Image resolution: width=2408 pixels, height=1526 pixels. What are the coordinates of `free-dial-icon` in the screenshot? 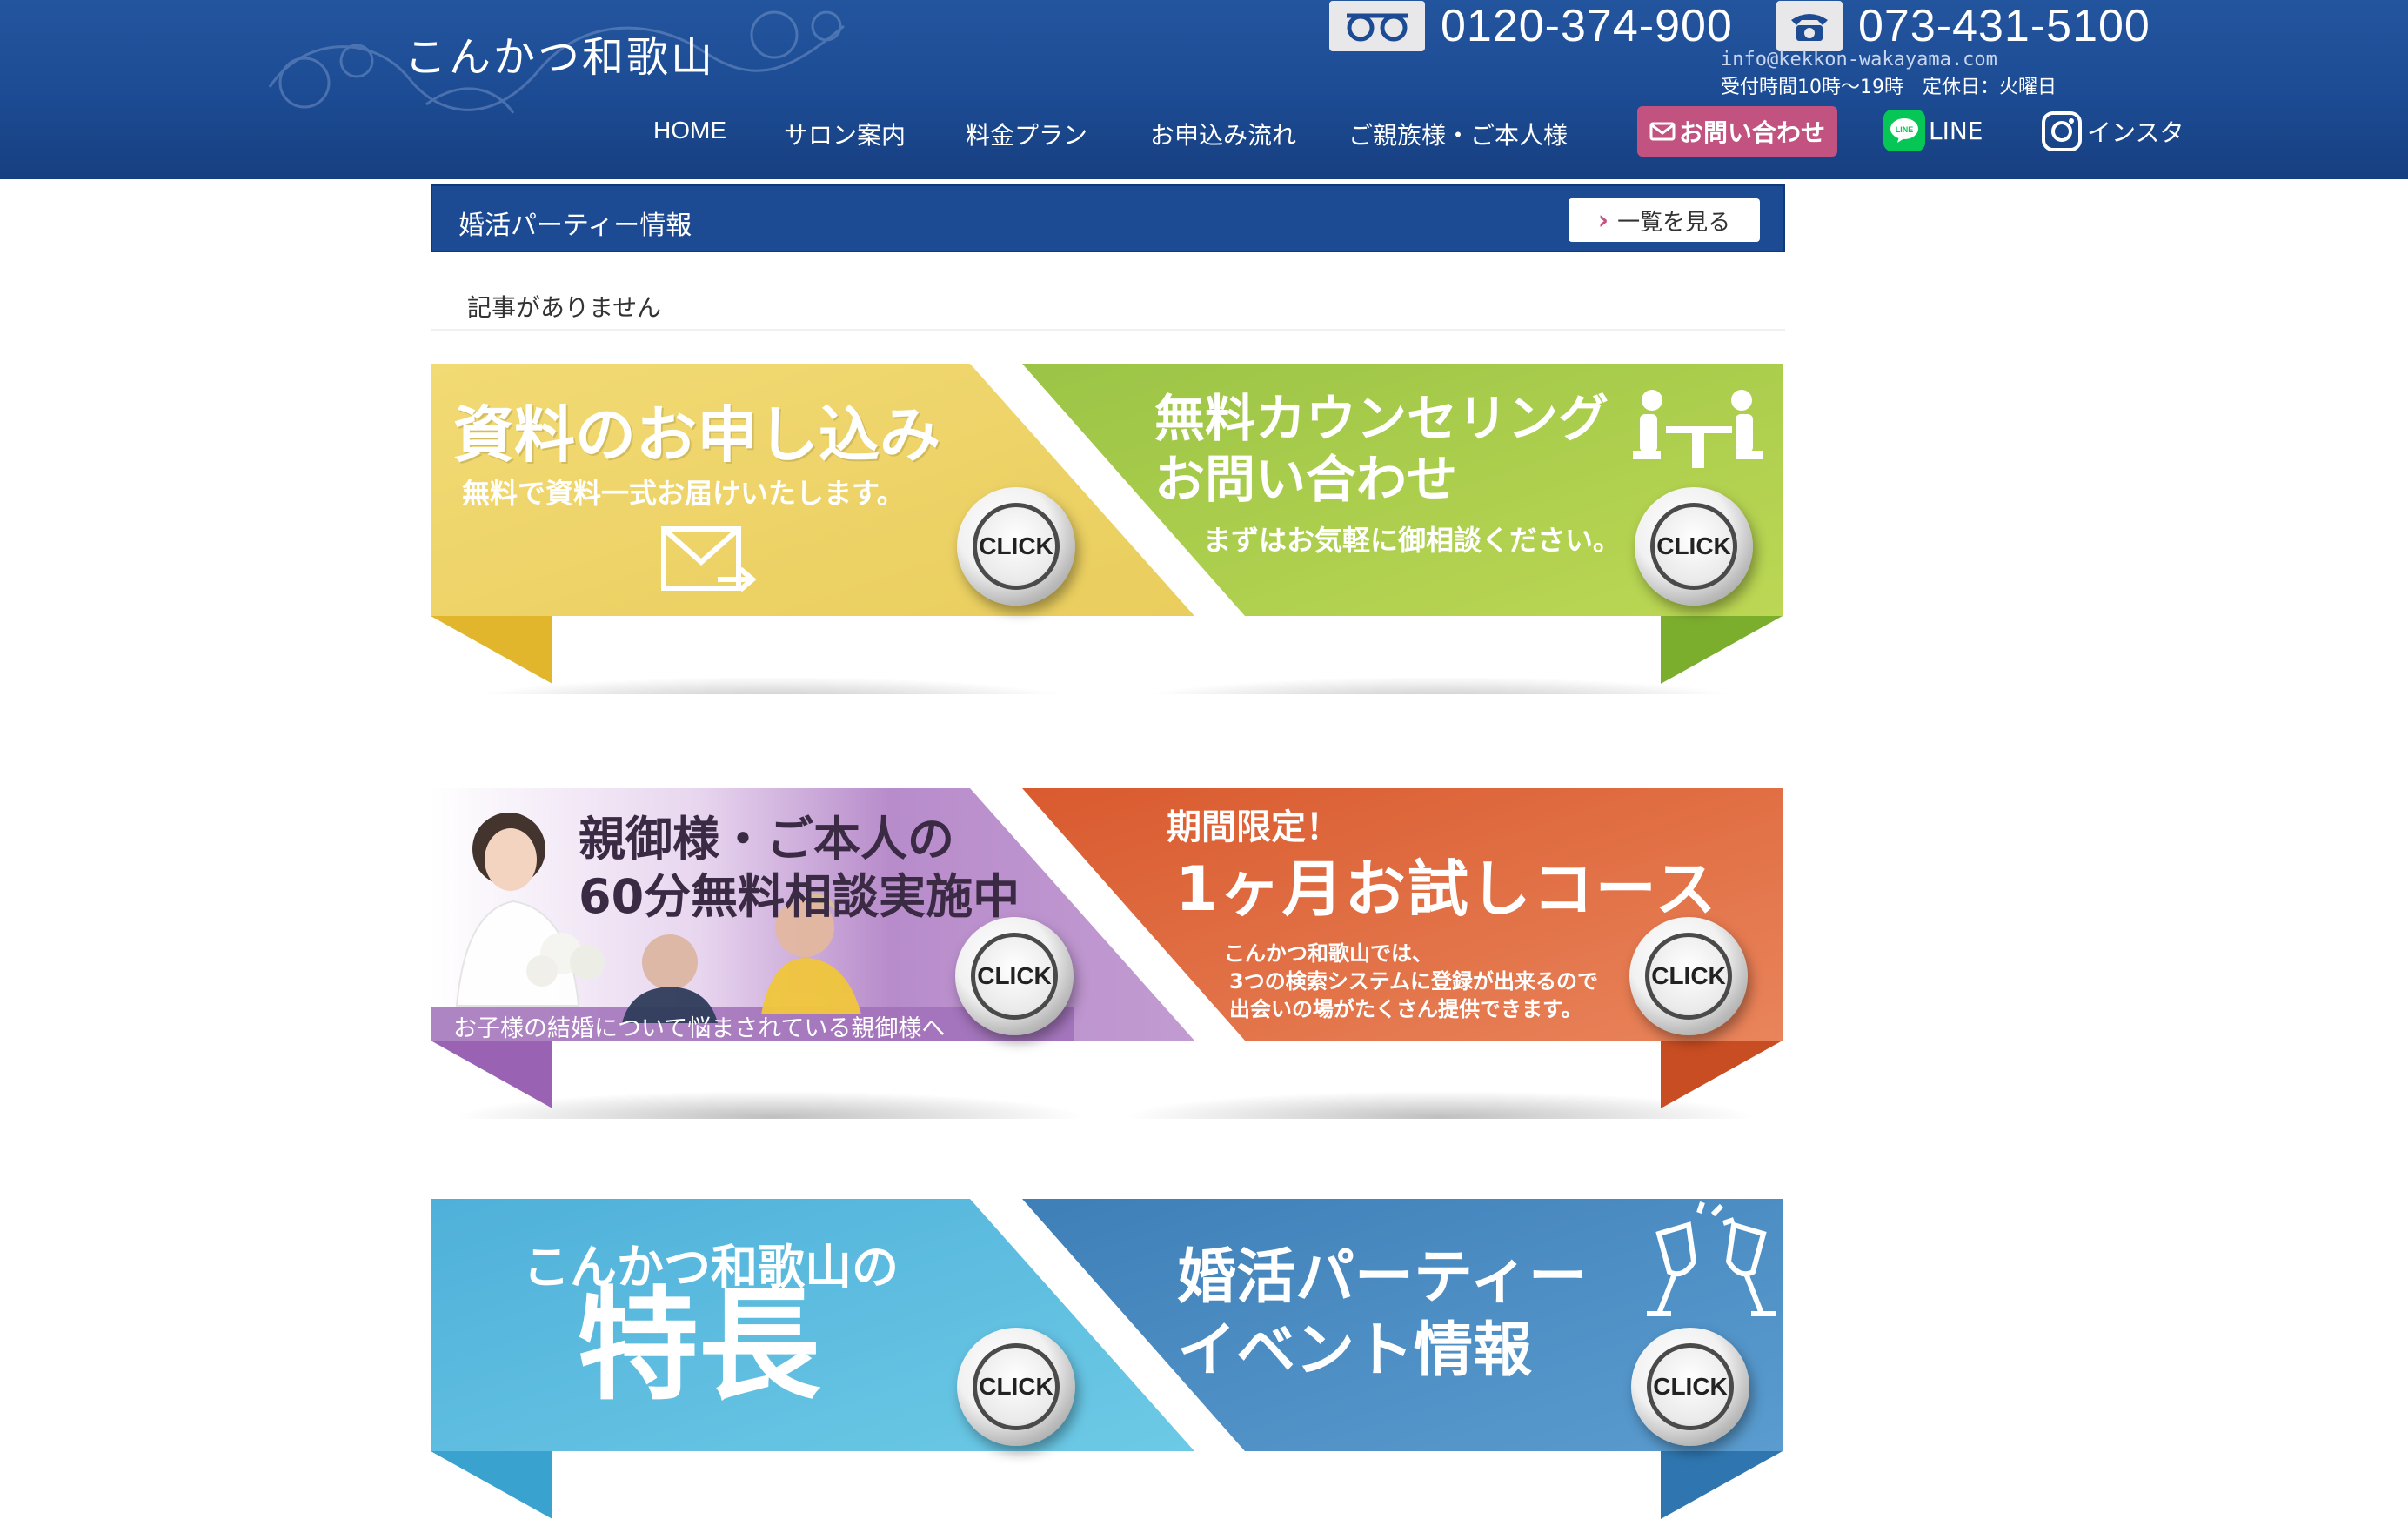 It's located at (1377, 26).